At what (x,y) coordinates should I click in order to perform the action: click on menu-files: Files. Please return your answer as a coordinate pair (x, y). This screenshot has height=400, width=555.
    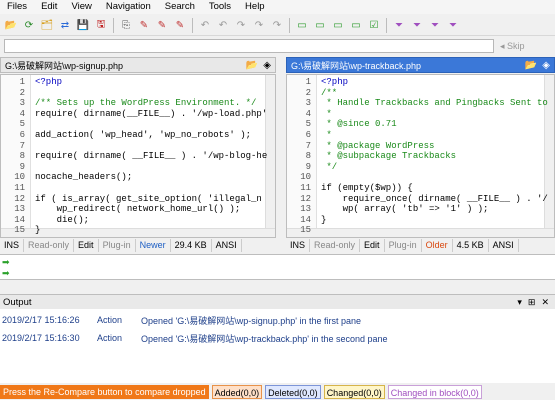
    Looking at the image, I should click on (17, 7).